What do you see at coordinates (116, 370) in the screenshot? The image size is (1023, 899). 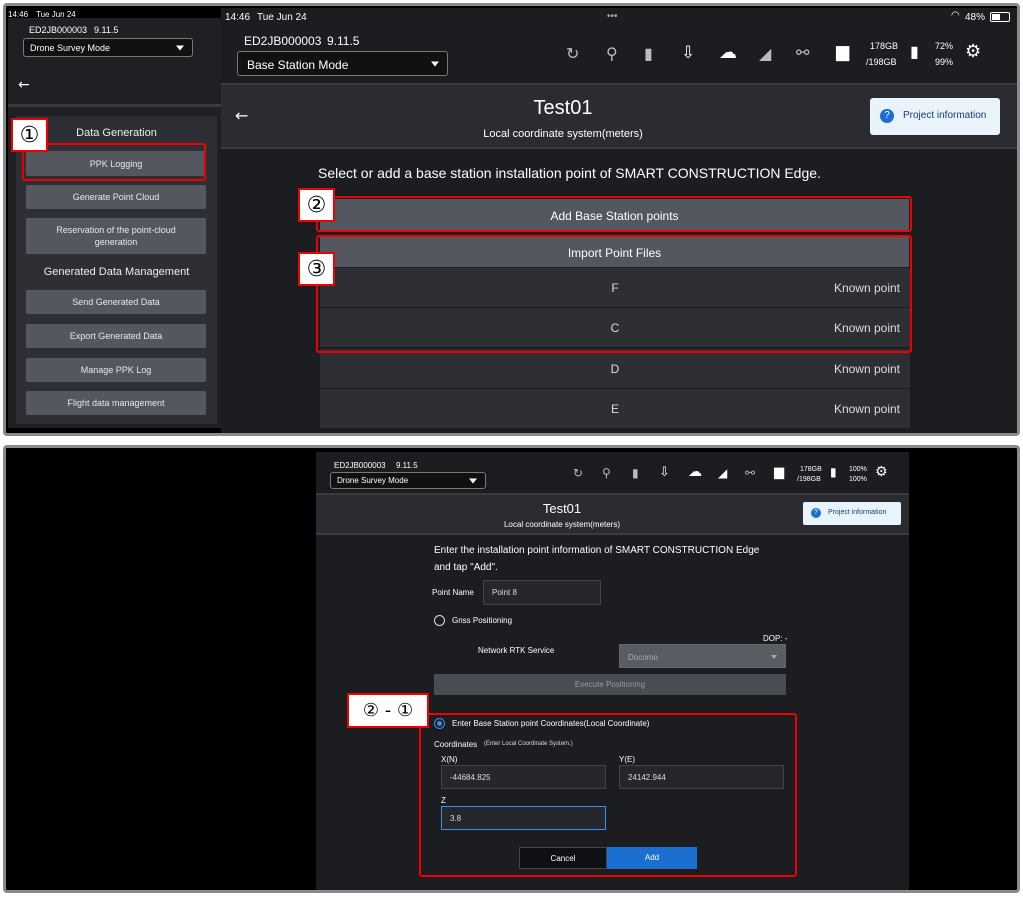 I see `manage-ppk-log-button: Manage PPK Log` at bounding box center [116, 370].